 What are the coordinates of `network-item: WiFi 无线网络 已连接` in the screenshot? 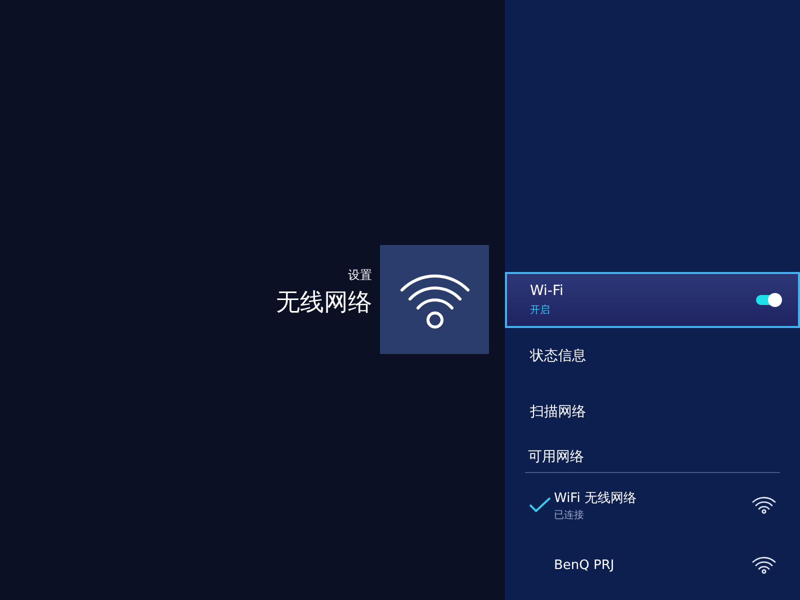 It's located at (652, 505).